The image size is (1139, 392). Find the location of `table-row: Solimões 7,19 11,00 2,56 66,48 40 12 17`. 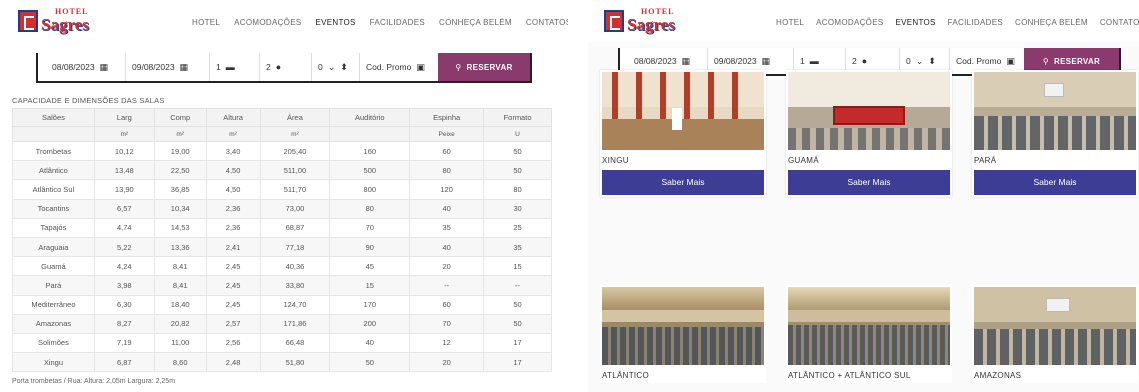

table-row: Solimões 7,19 11,00 2,56 66,48 40 12 17 is located at coordinates (282, 343).